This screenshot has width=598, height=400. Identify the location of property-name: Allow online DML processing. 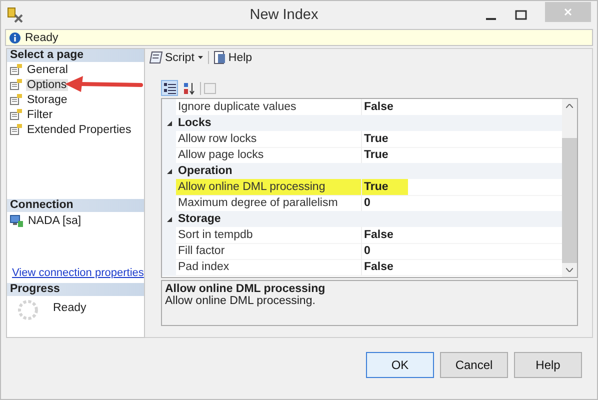
(269, 187).